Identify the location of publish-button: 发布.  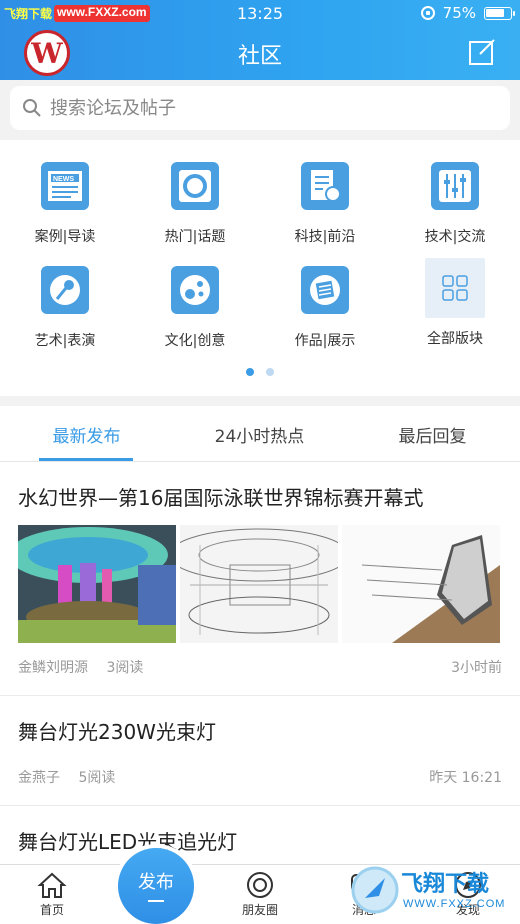
(156, 886).